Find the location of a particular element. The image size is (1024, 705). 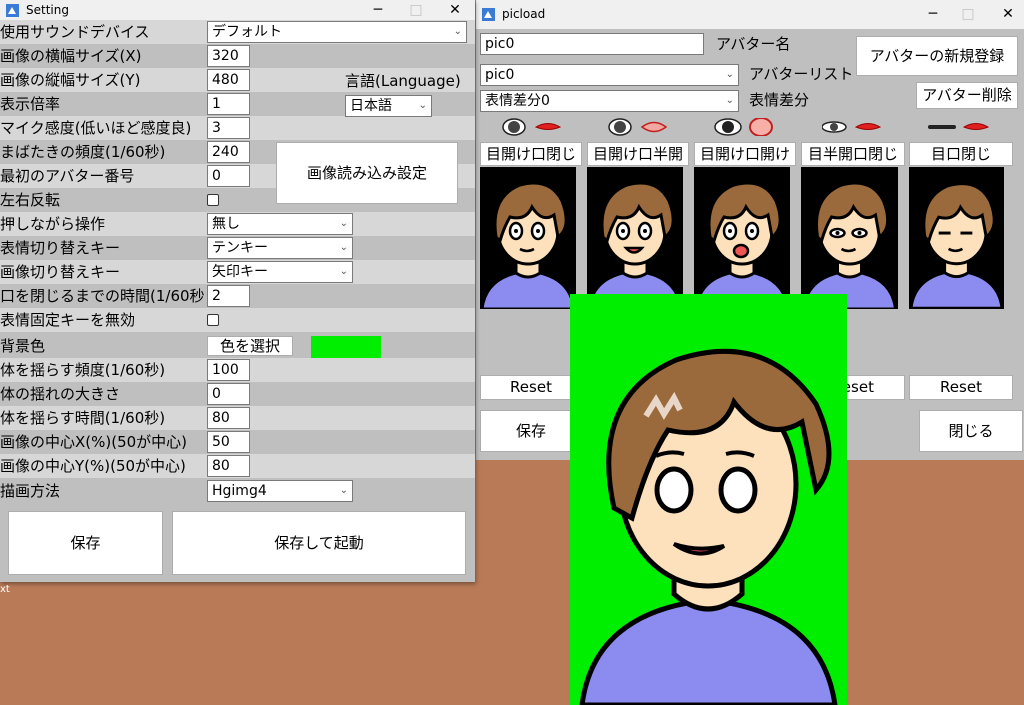

flip-checkbox is located at coordinates (213, 200).